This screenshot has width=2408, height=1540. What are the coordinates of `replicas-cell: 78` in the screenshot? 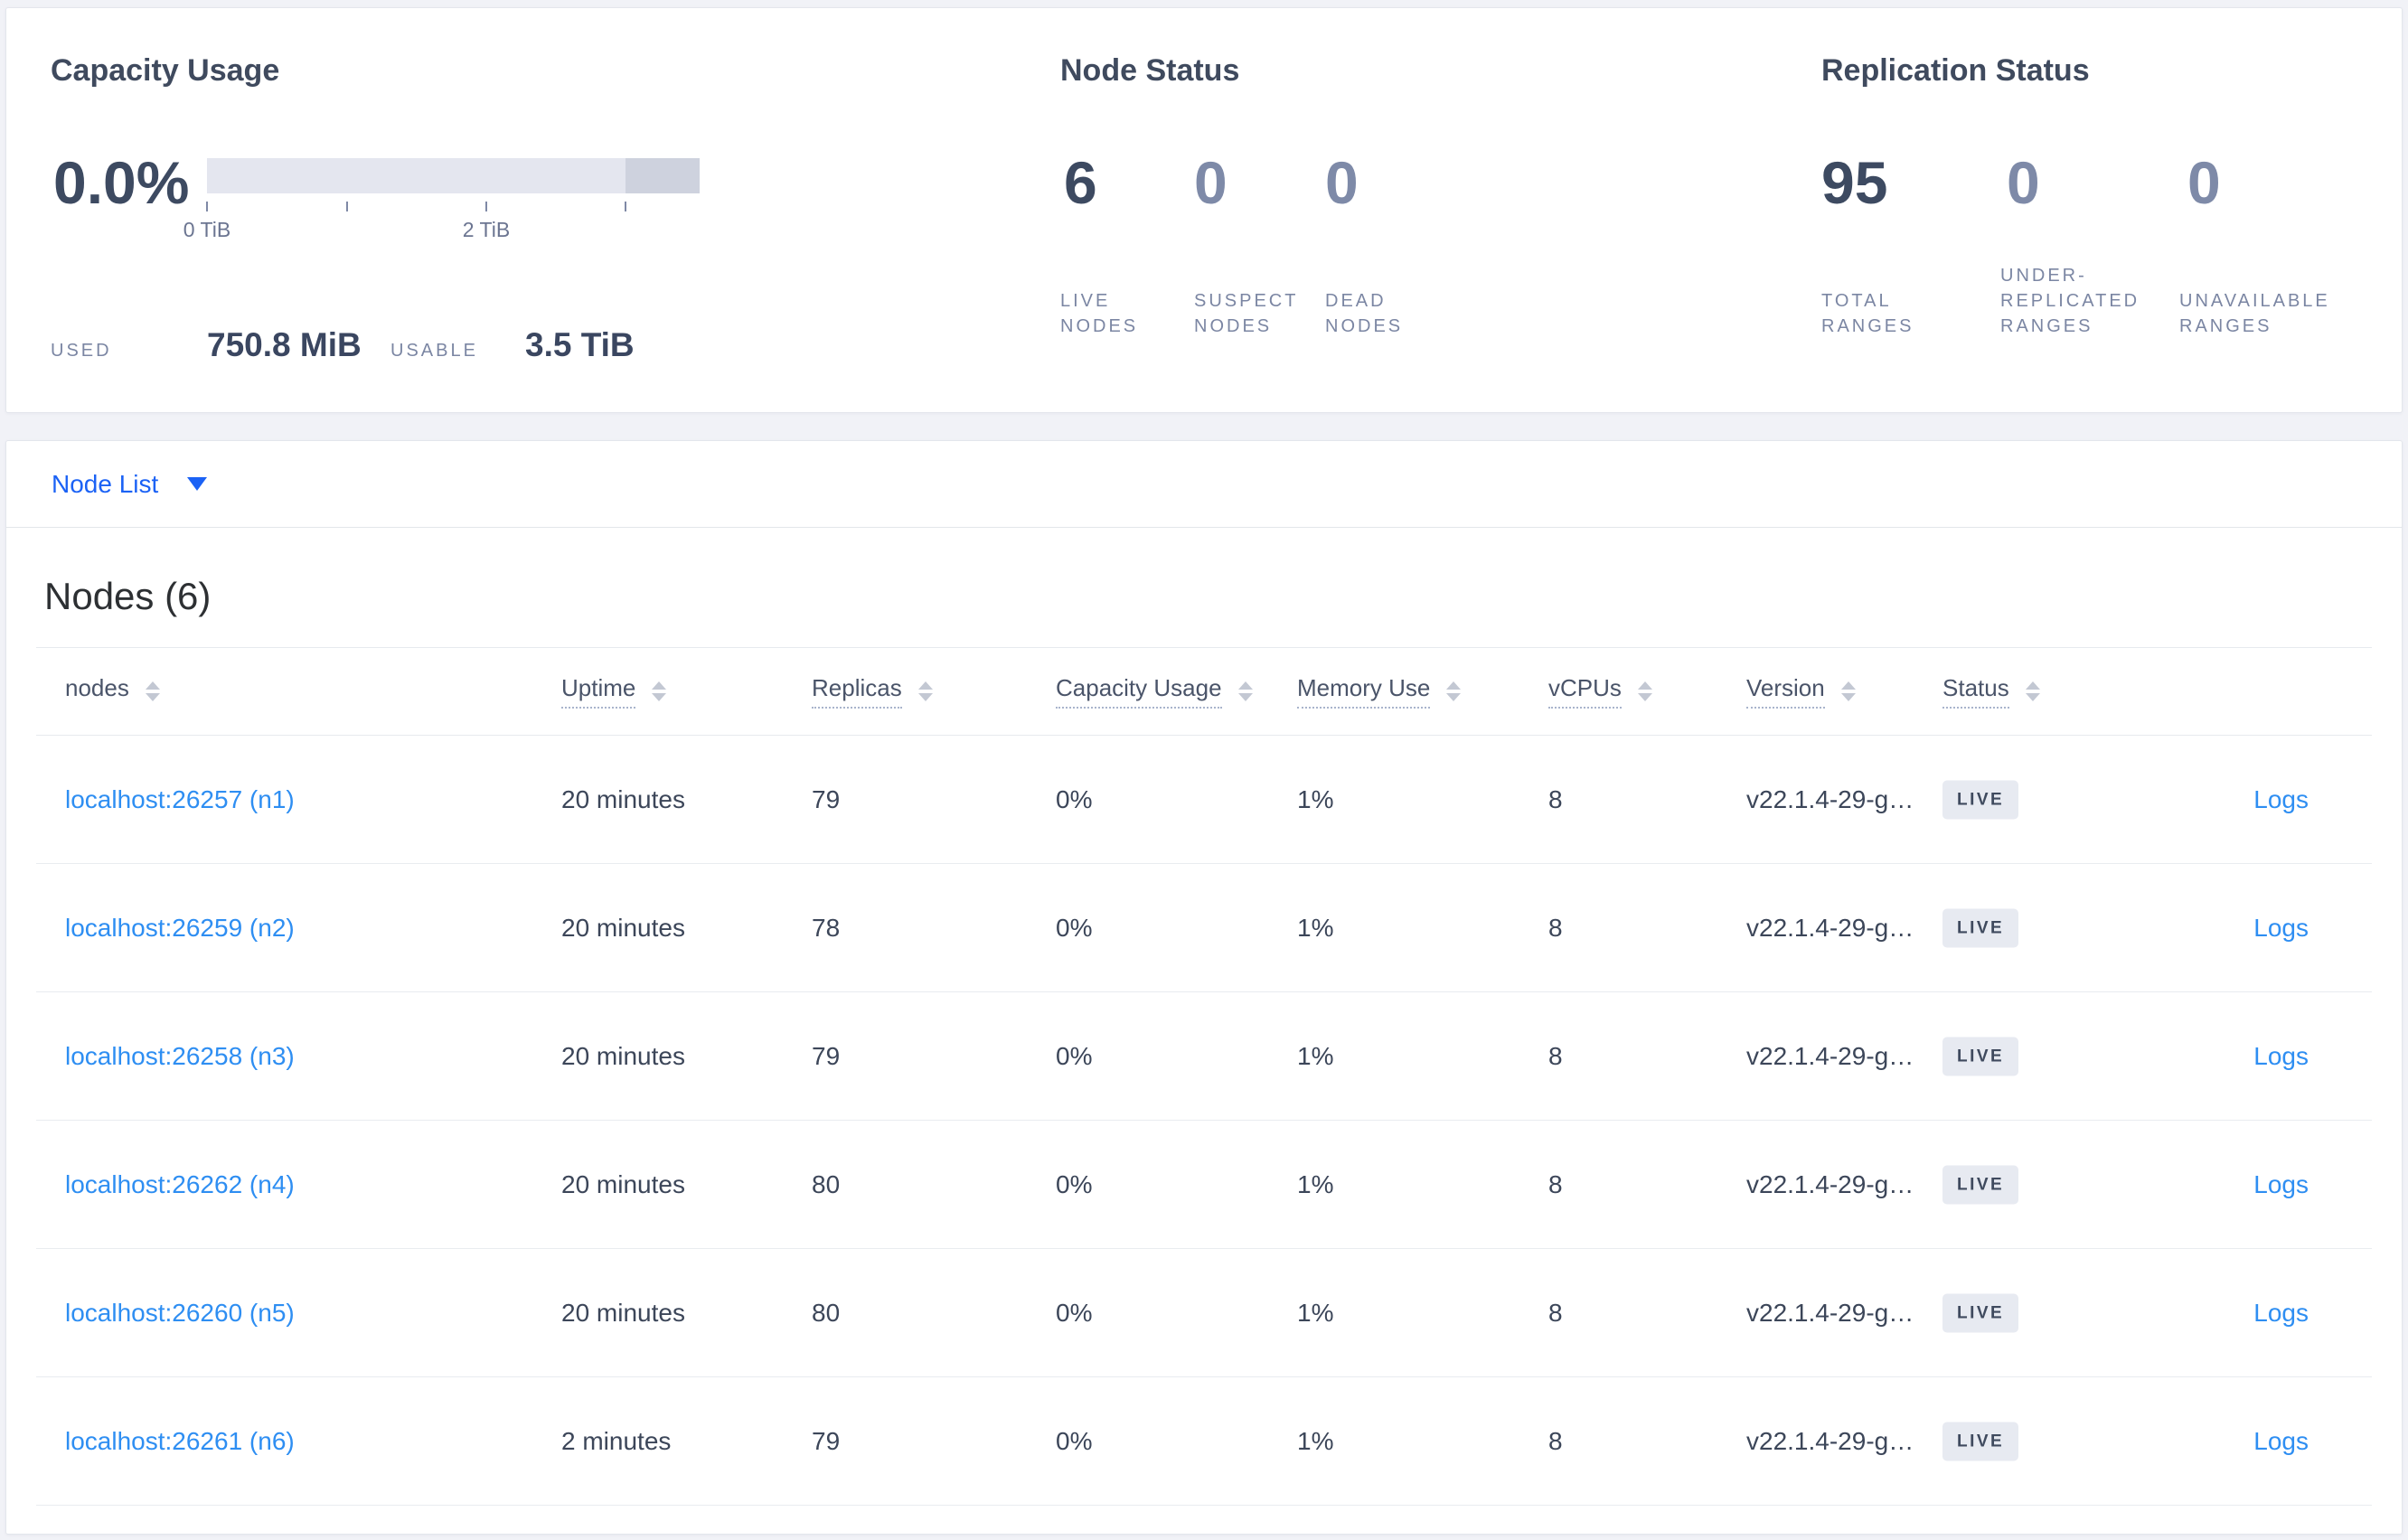 It's located at (826, 927).